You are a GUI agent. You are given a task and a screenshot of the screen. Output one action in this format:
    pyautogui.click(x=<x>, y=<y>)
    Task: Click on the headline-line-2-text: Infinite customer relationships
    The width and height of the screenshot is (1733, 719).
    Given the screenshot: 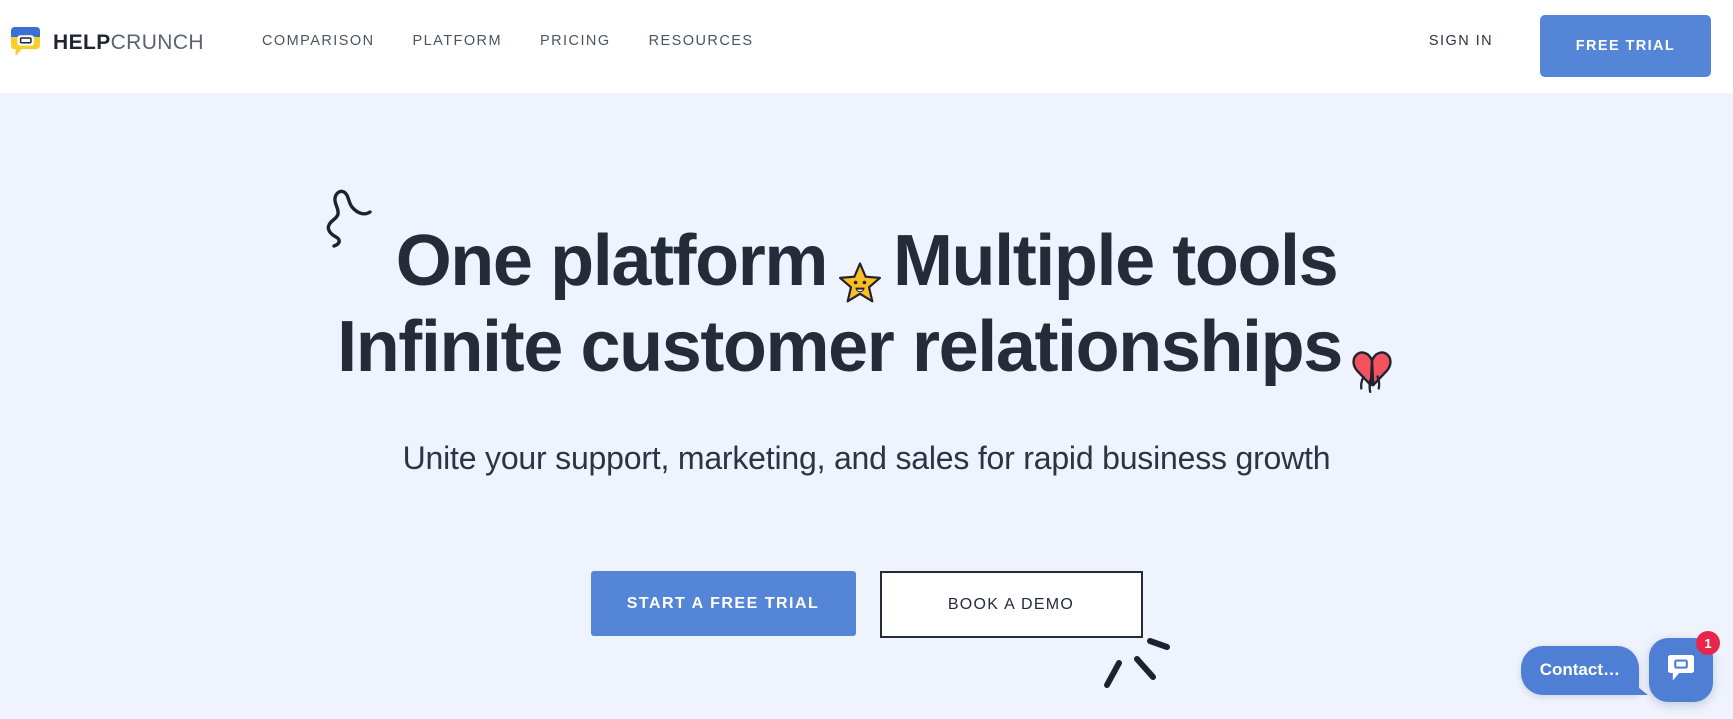 What is the action you would take?
    pyautogui.click(x=840, y=347)
    